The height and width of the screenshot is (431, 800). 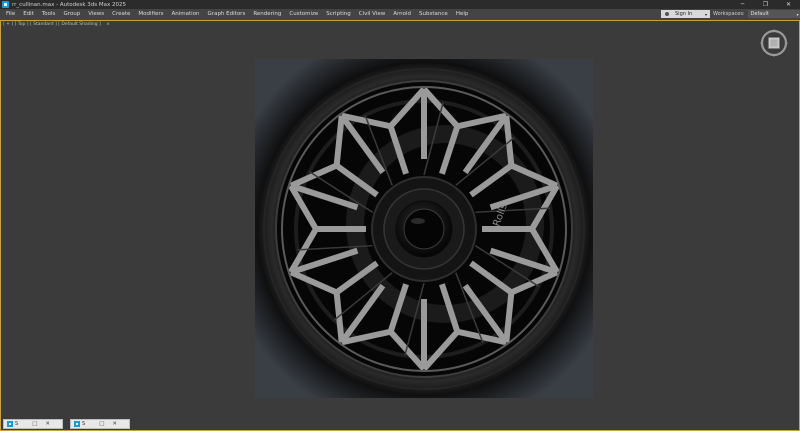 What do you see at coordinates (742, 4) in the screenshot?
I see `minimize-button: ─` at bounding box center [742, 4].